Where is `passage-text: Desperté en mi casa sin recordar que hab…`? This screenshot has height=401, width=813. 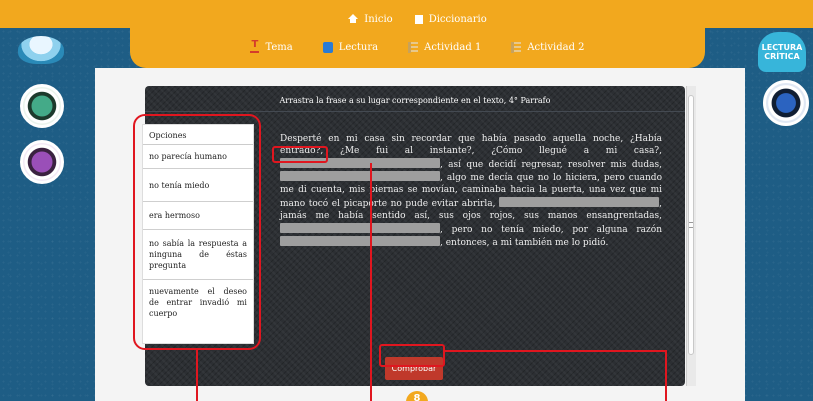
passage-text: Desperté en mi casa sin recordar que hab… is located at coordinates (471, 192).